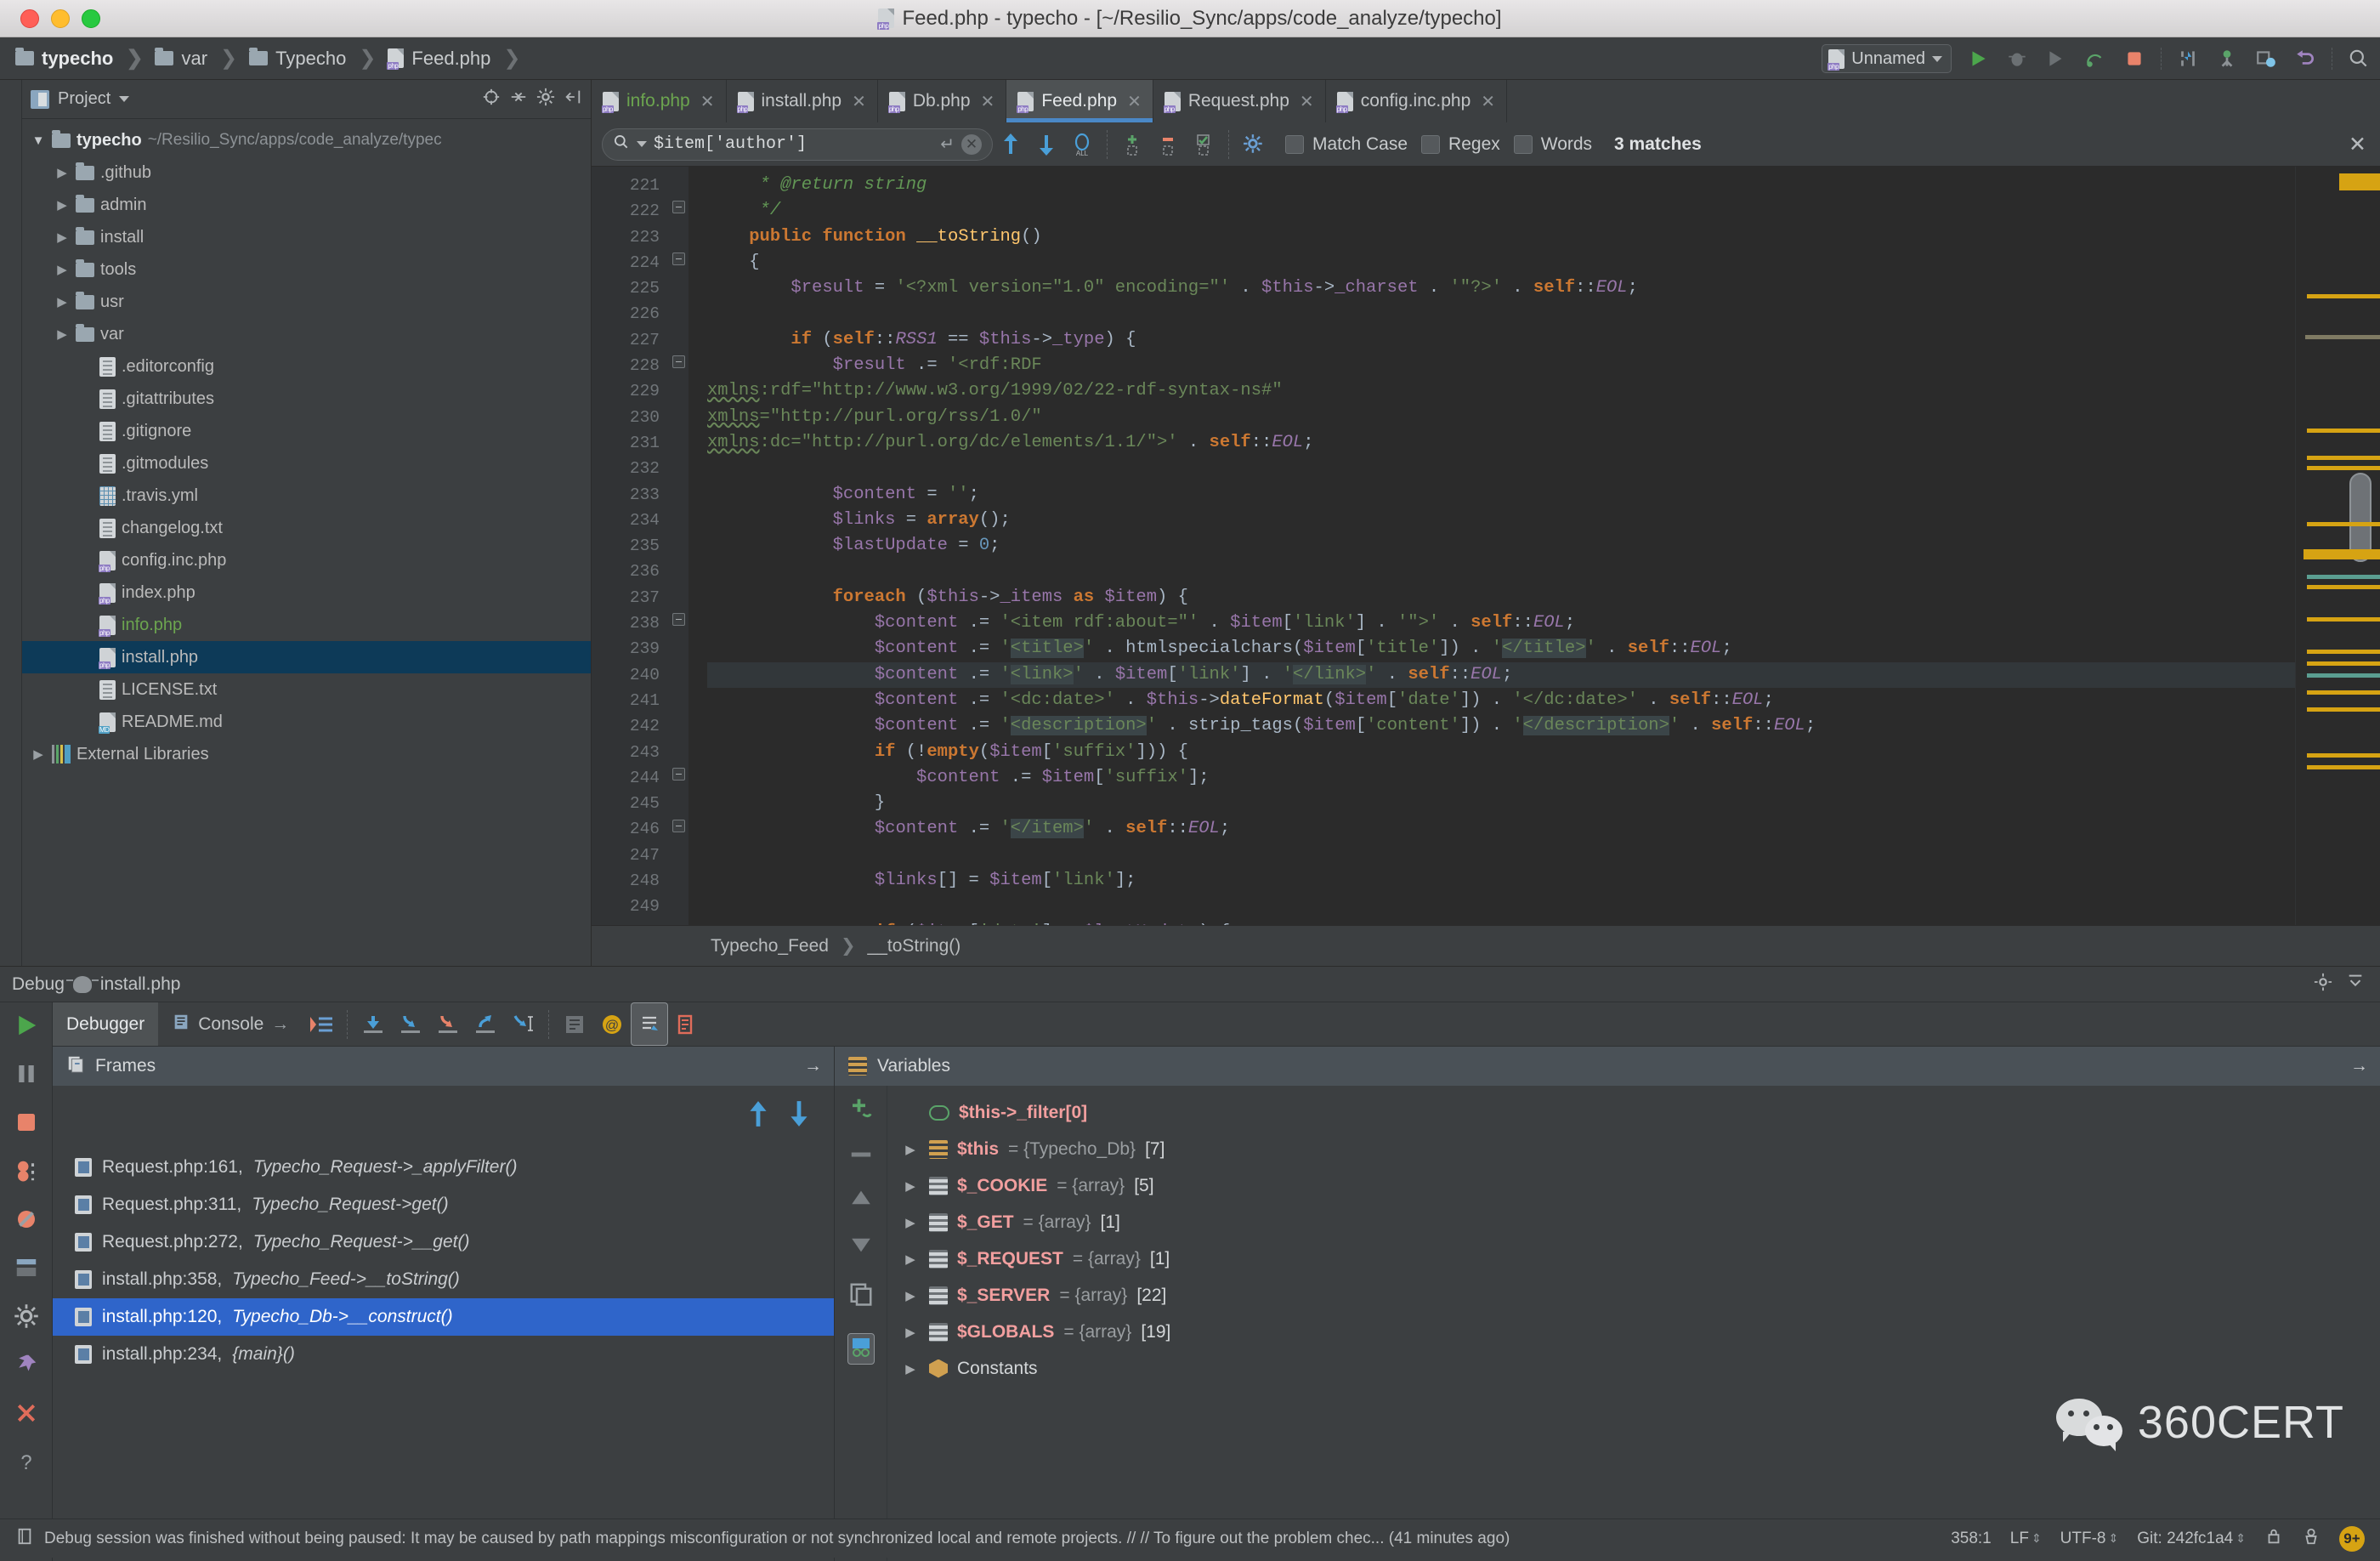 This screenshot has height=1561, width=2380. Describe the element at coordinates (621, 144) in the screenshot. I see `search-icon` at that location.